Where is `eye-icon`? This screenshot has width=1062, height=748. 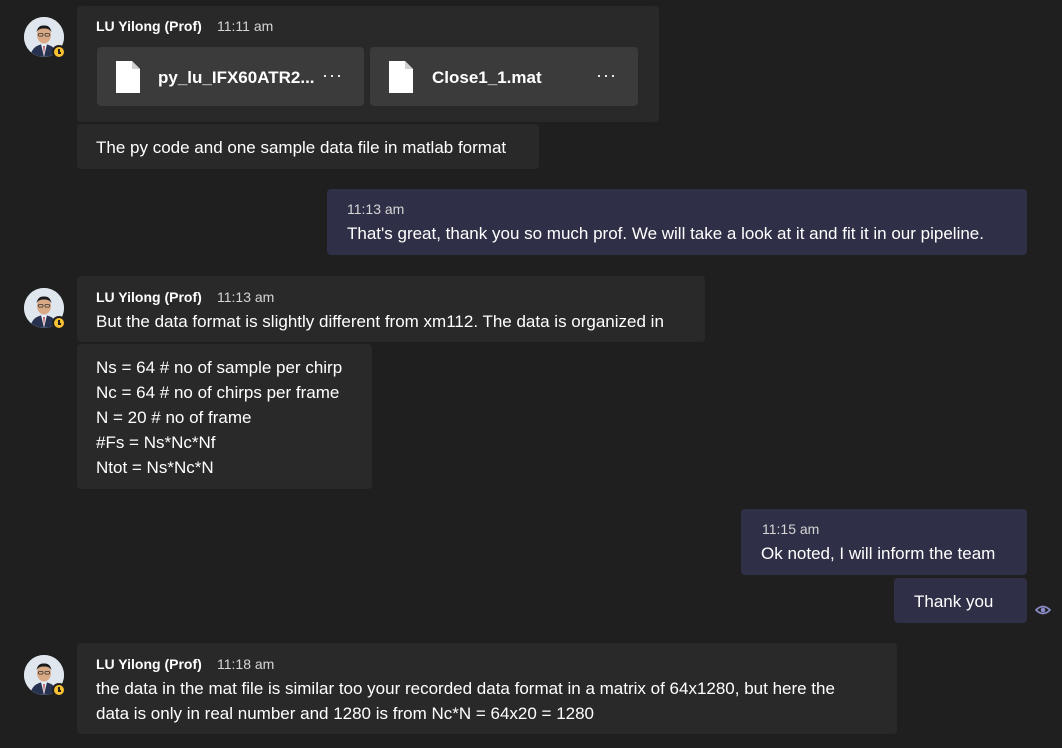 eye-icon is located at coordinates (1043, 610).